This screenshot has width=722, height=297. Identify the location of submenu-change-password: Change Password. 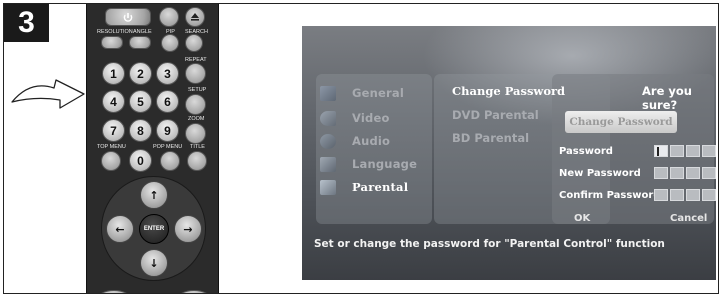
(508, 91).